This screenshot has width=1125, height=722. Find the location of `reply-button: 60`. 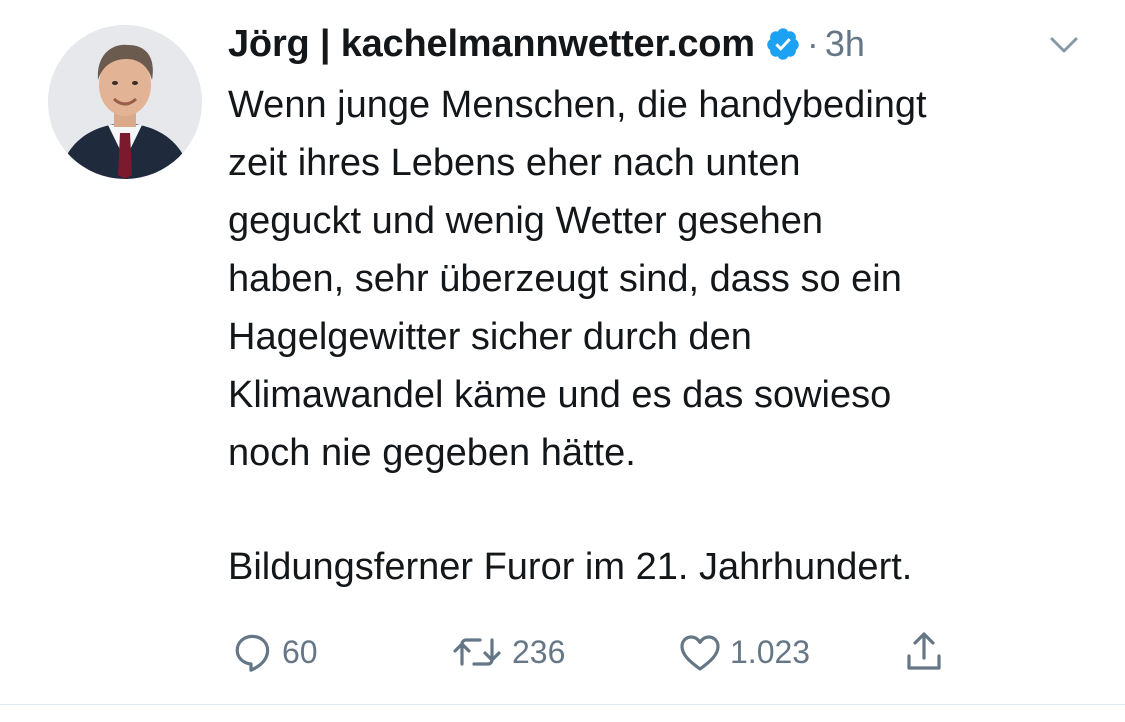

reply-button: 60 is located at coordinates (273, 652).